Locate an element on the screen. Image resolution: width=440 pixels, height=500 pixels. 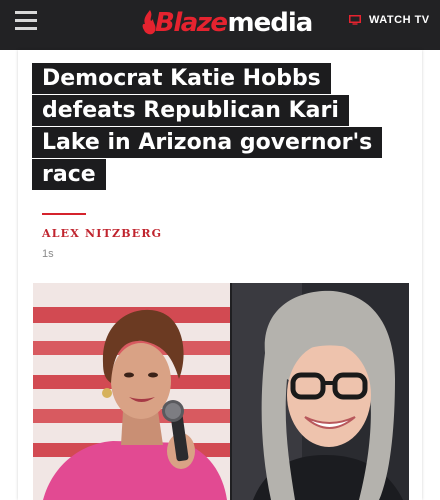
logo-text-media: media is located at coordinates (270, 23).